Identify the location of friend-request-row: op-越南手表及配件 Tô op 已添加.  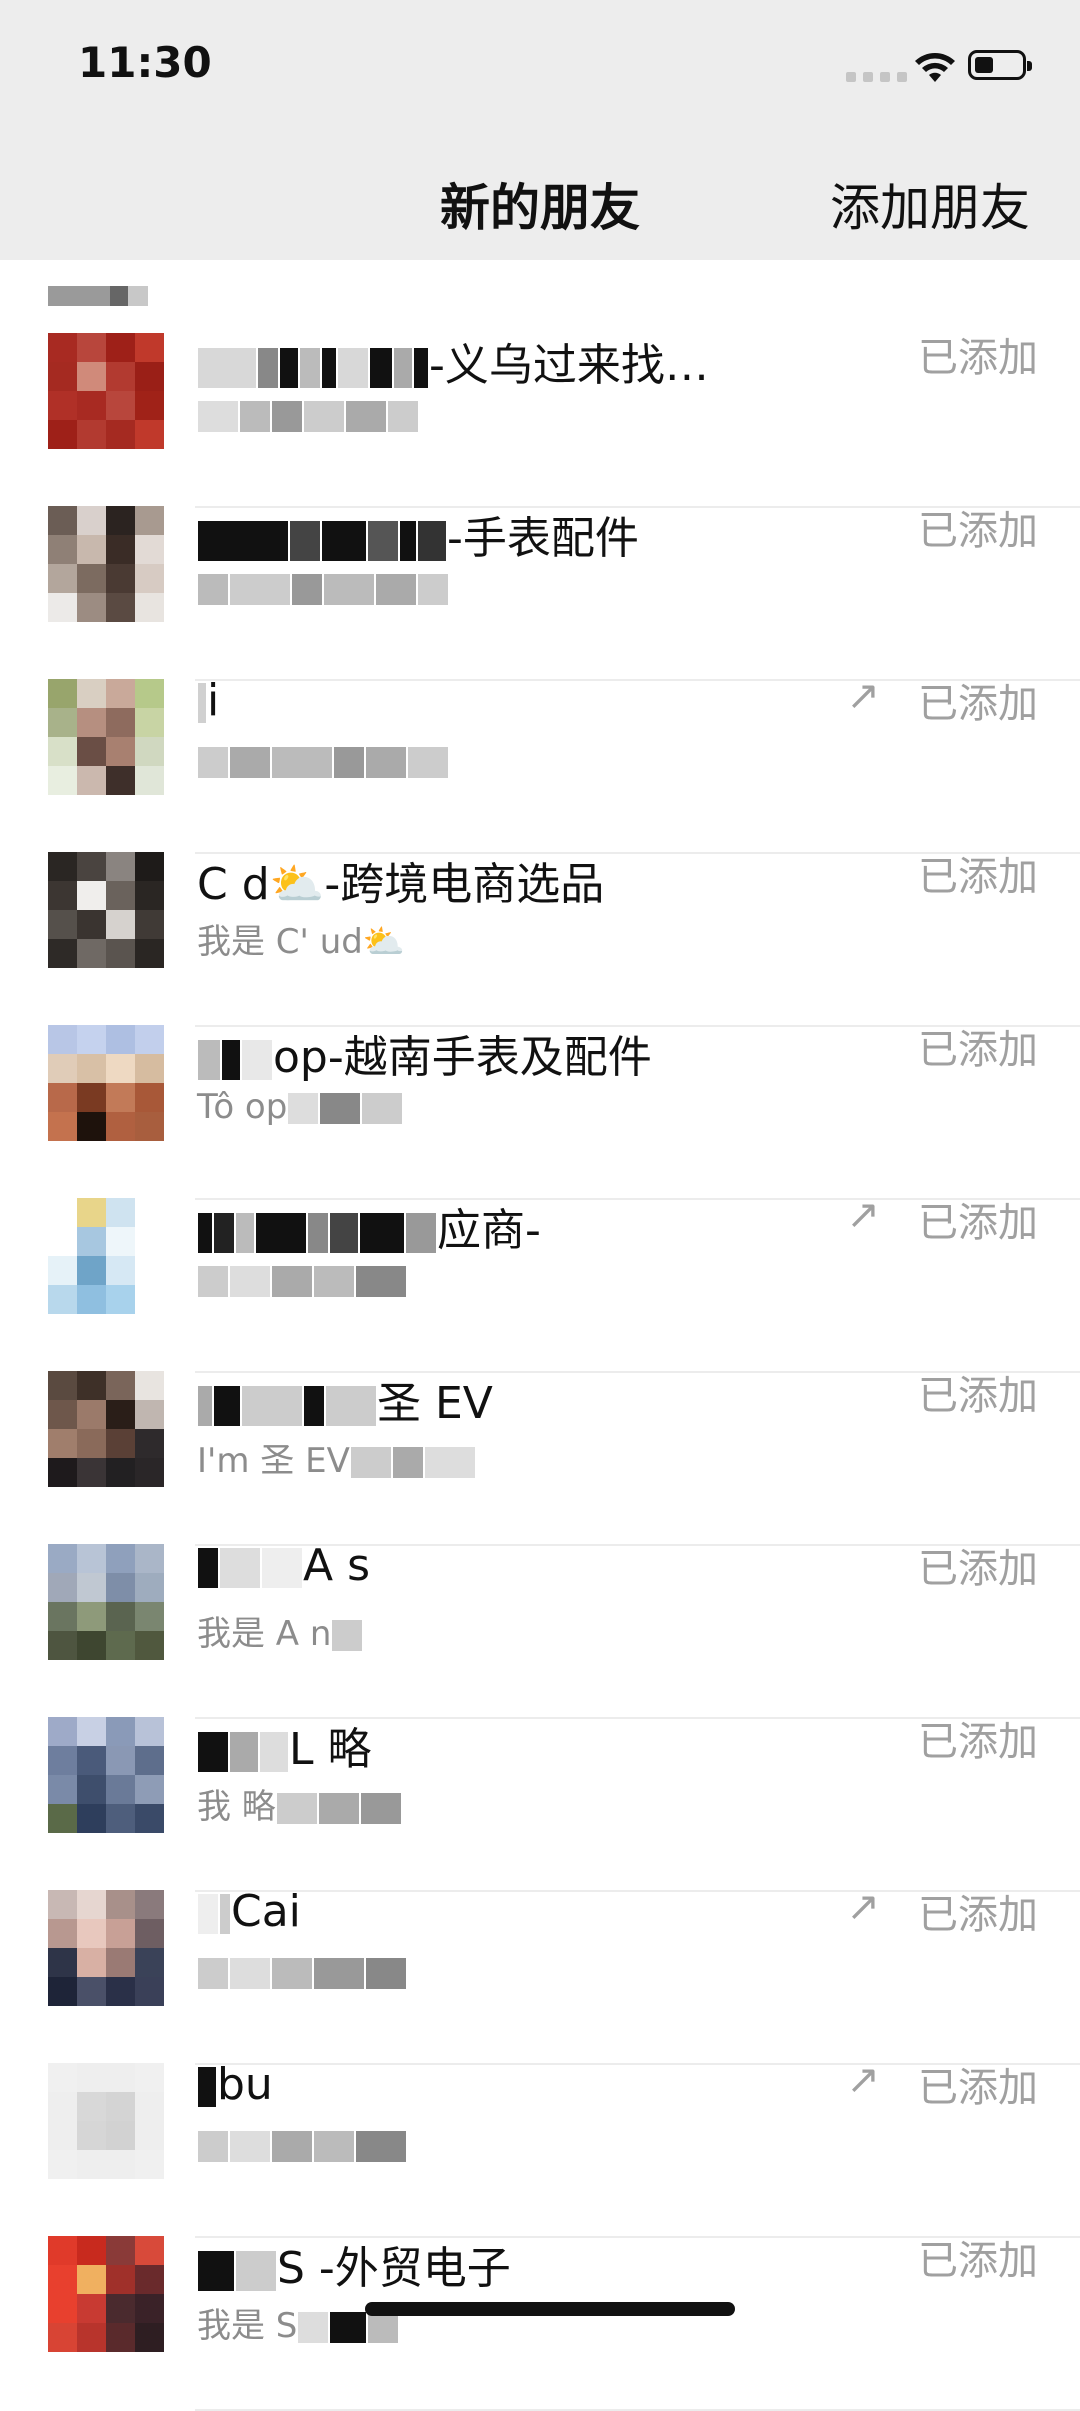
(540, 1112).